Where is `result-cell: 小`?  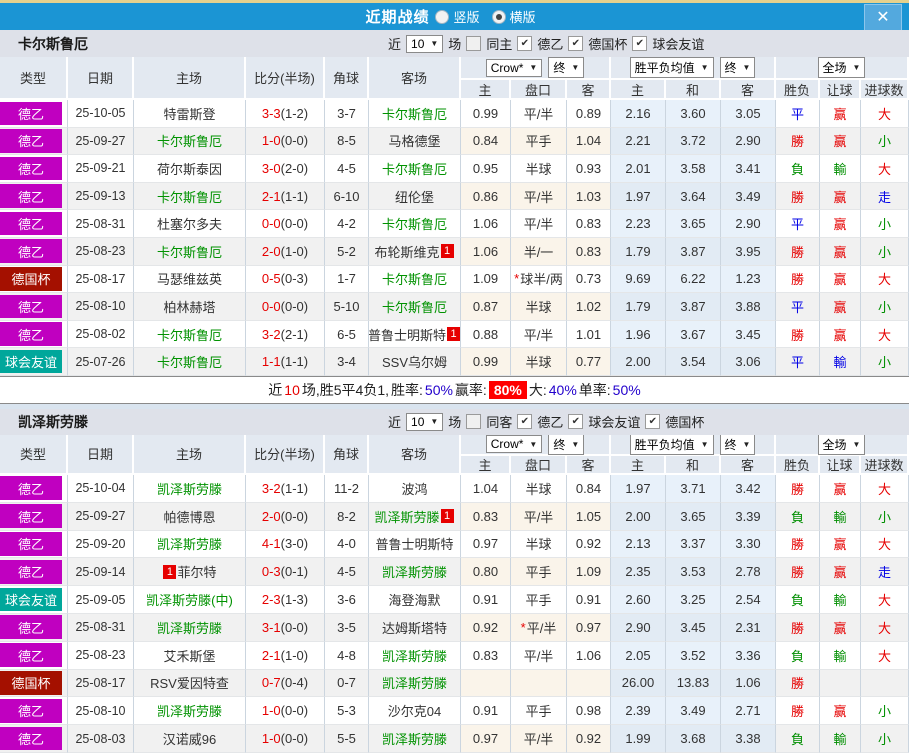
result-cell: 小 is located at coordinates (885, 251).